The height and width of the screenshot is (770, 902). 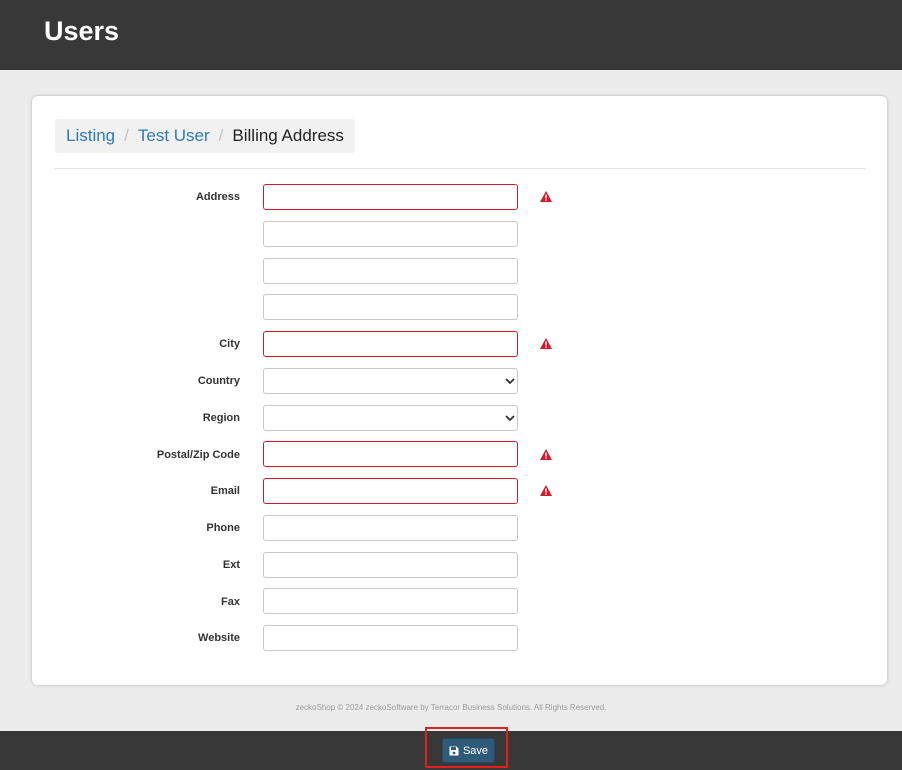 I want to click on email-input, so click(x=390, y=491).